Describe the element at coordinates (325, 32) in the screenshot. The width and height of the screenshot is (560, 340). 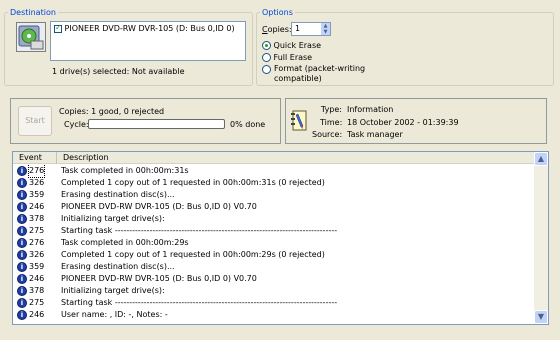
I see `spin-down-button: ▼` at that location.